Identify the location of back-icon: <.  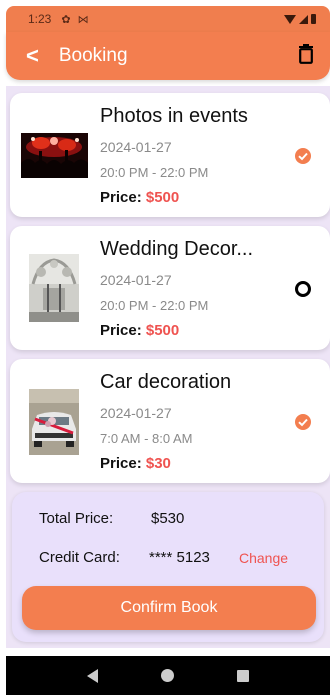
(32, 56).